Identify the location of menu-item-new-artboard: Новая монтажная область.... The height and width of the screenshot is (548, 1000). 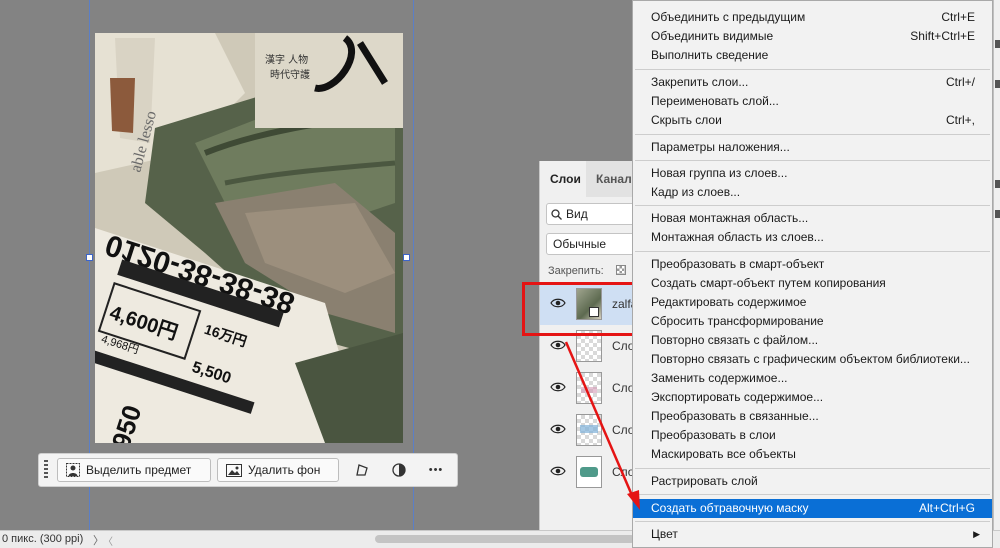
(812, 218).